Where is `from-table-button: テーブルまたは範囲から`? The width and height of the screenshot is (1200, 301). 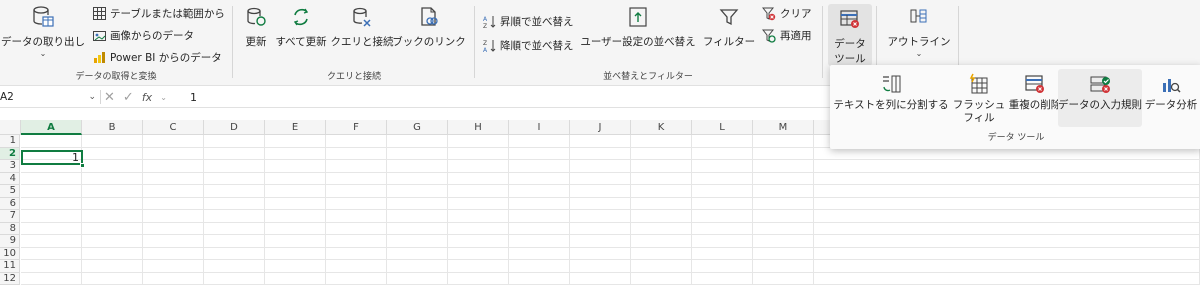 from-table-button: テーブルまたは範囲から is located at coordinates (158, 13).